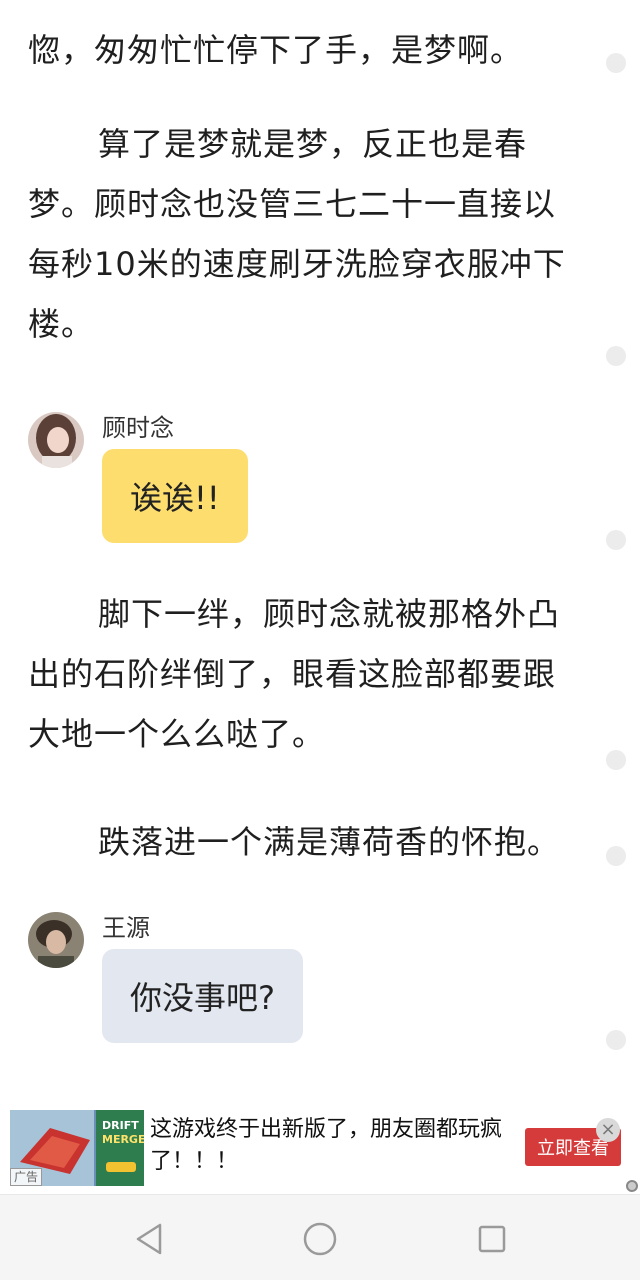  I want to click on avatar-gu-shinian, so click(56, 440).